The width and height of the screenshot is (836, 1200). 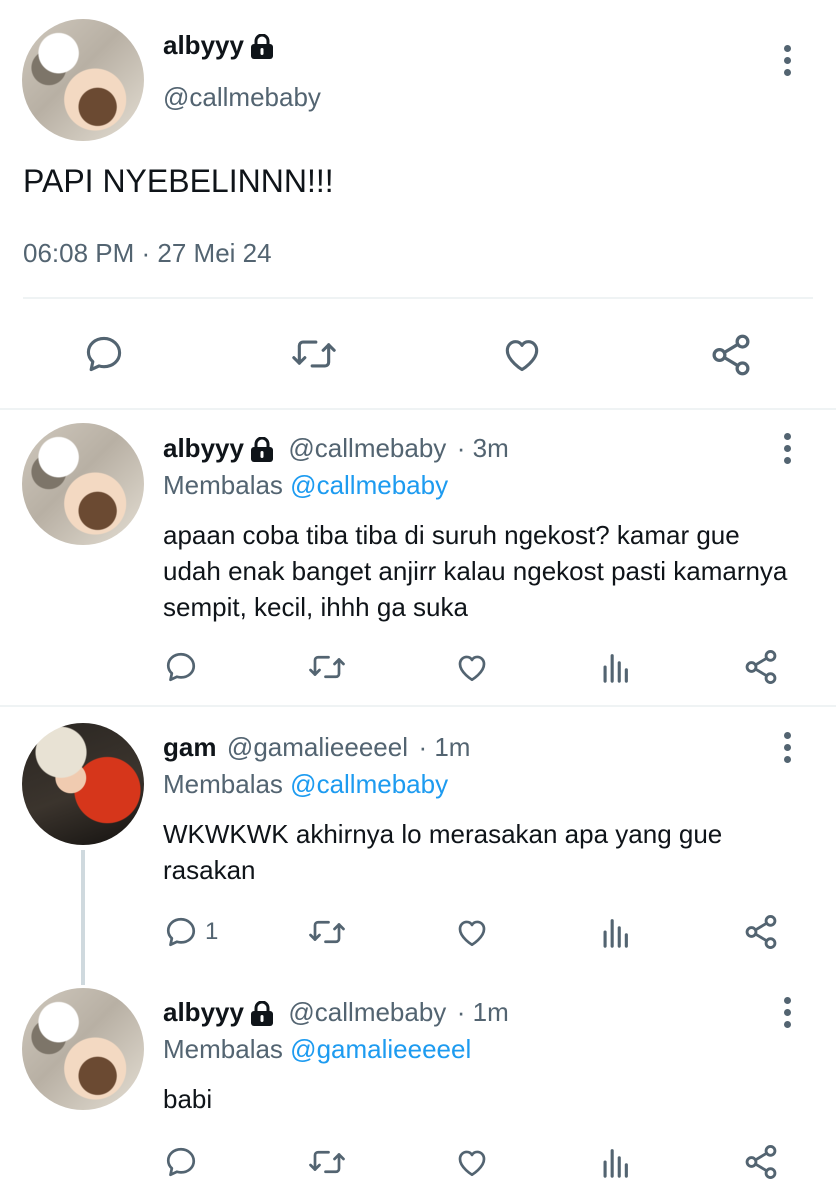 I want to click on author-row: gam @gamalieeeeel · 1m, so click(x=316, y=747).